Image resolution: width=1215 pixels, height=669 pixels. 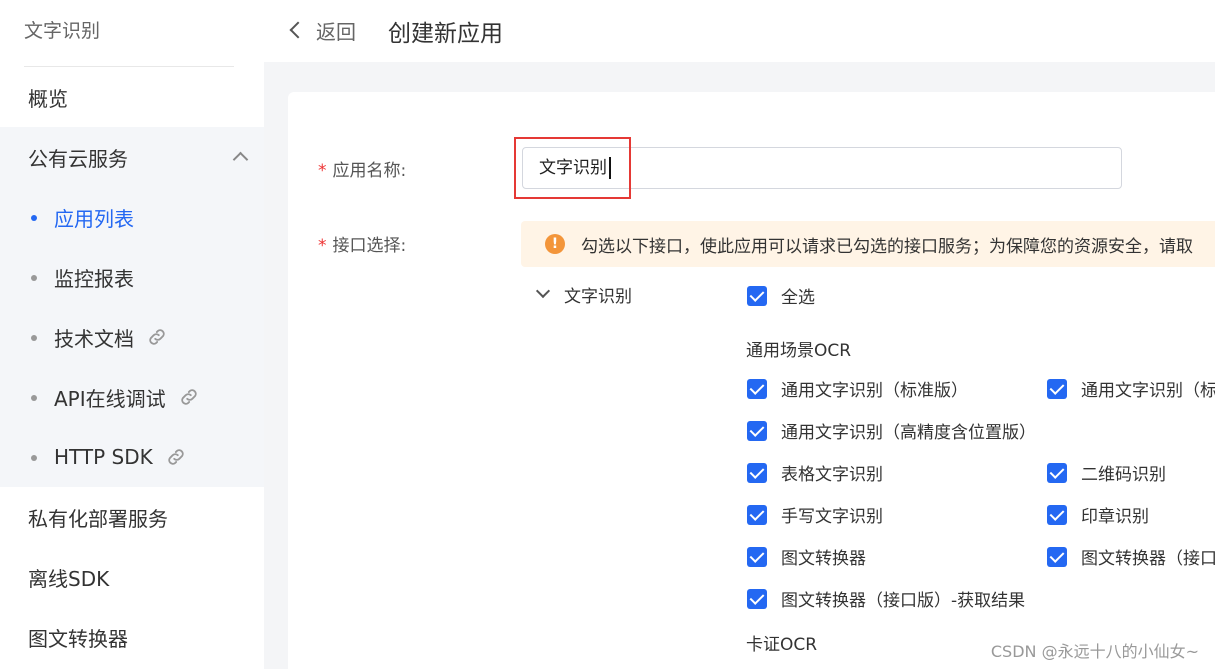 I want to click on checkbox-label: 全选, so click(x=798, y=298).